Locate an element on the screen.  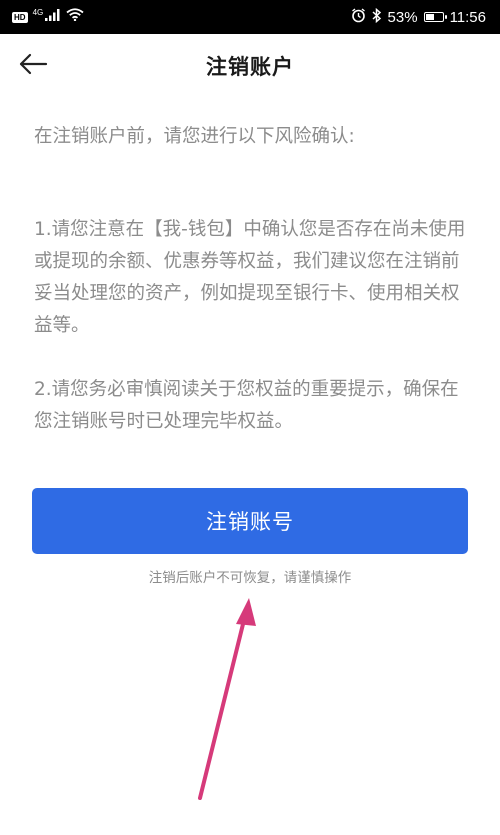
alarm-icon is located at coordinates (358, 17).